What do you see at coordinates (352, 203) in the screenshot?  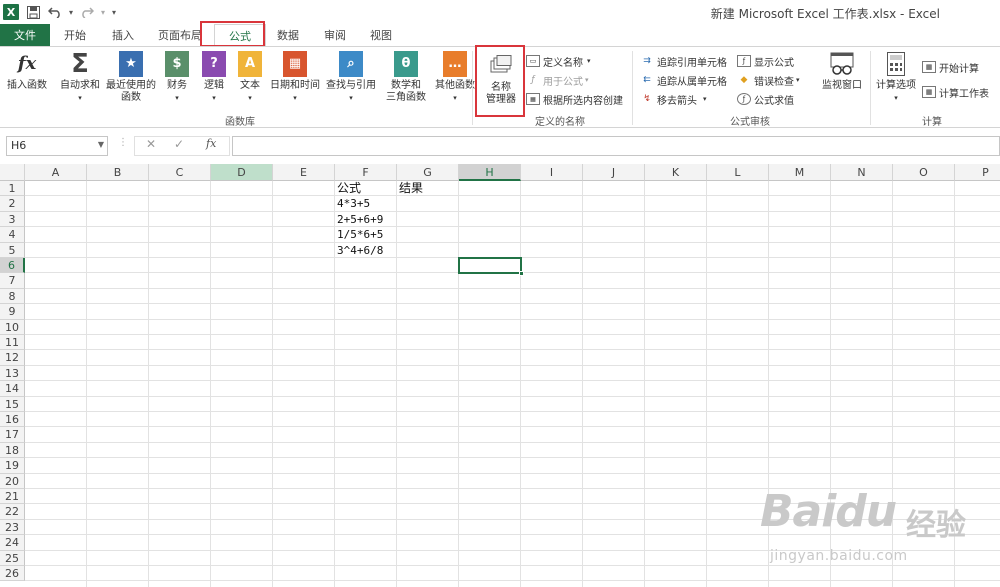 I see `cell-f2: 4*3+5` at bounding box center [352, 203].